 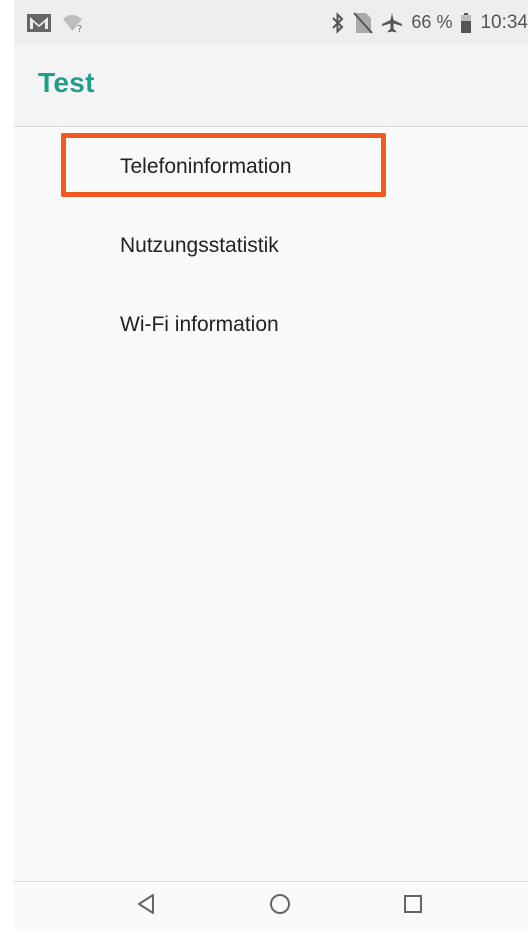 I want to click on home-button, so click(x=280, y=906).